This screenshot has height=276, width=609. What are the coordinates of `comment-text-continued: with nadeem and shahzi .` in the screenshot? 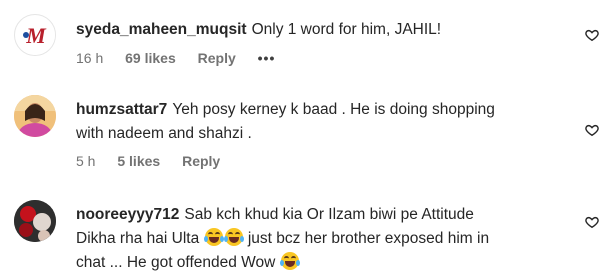 It's located at (164, 133).